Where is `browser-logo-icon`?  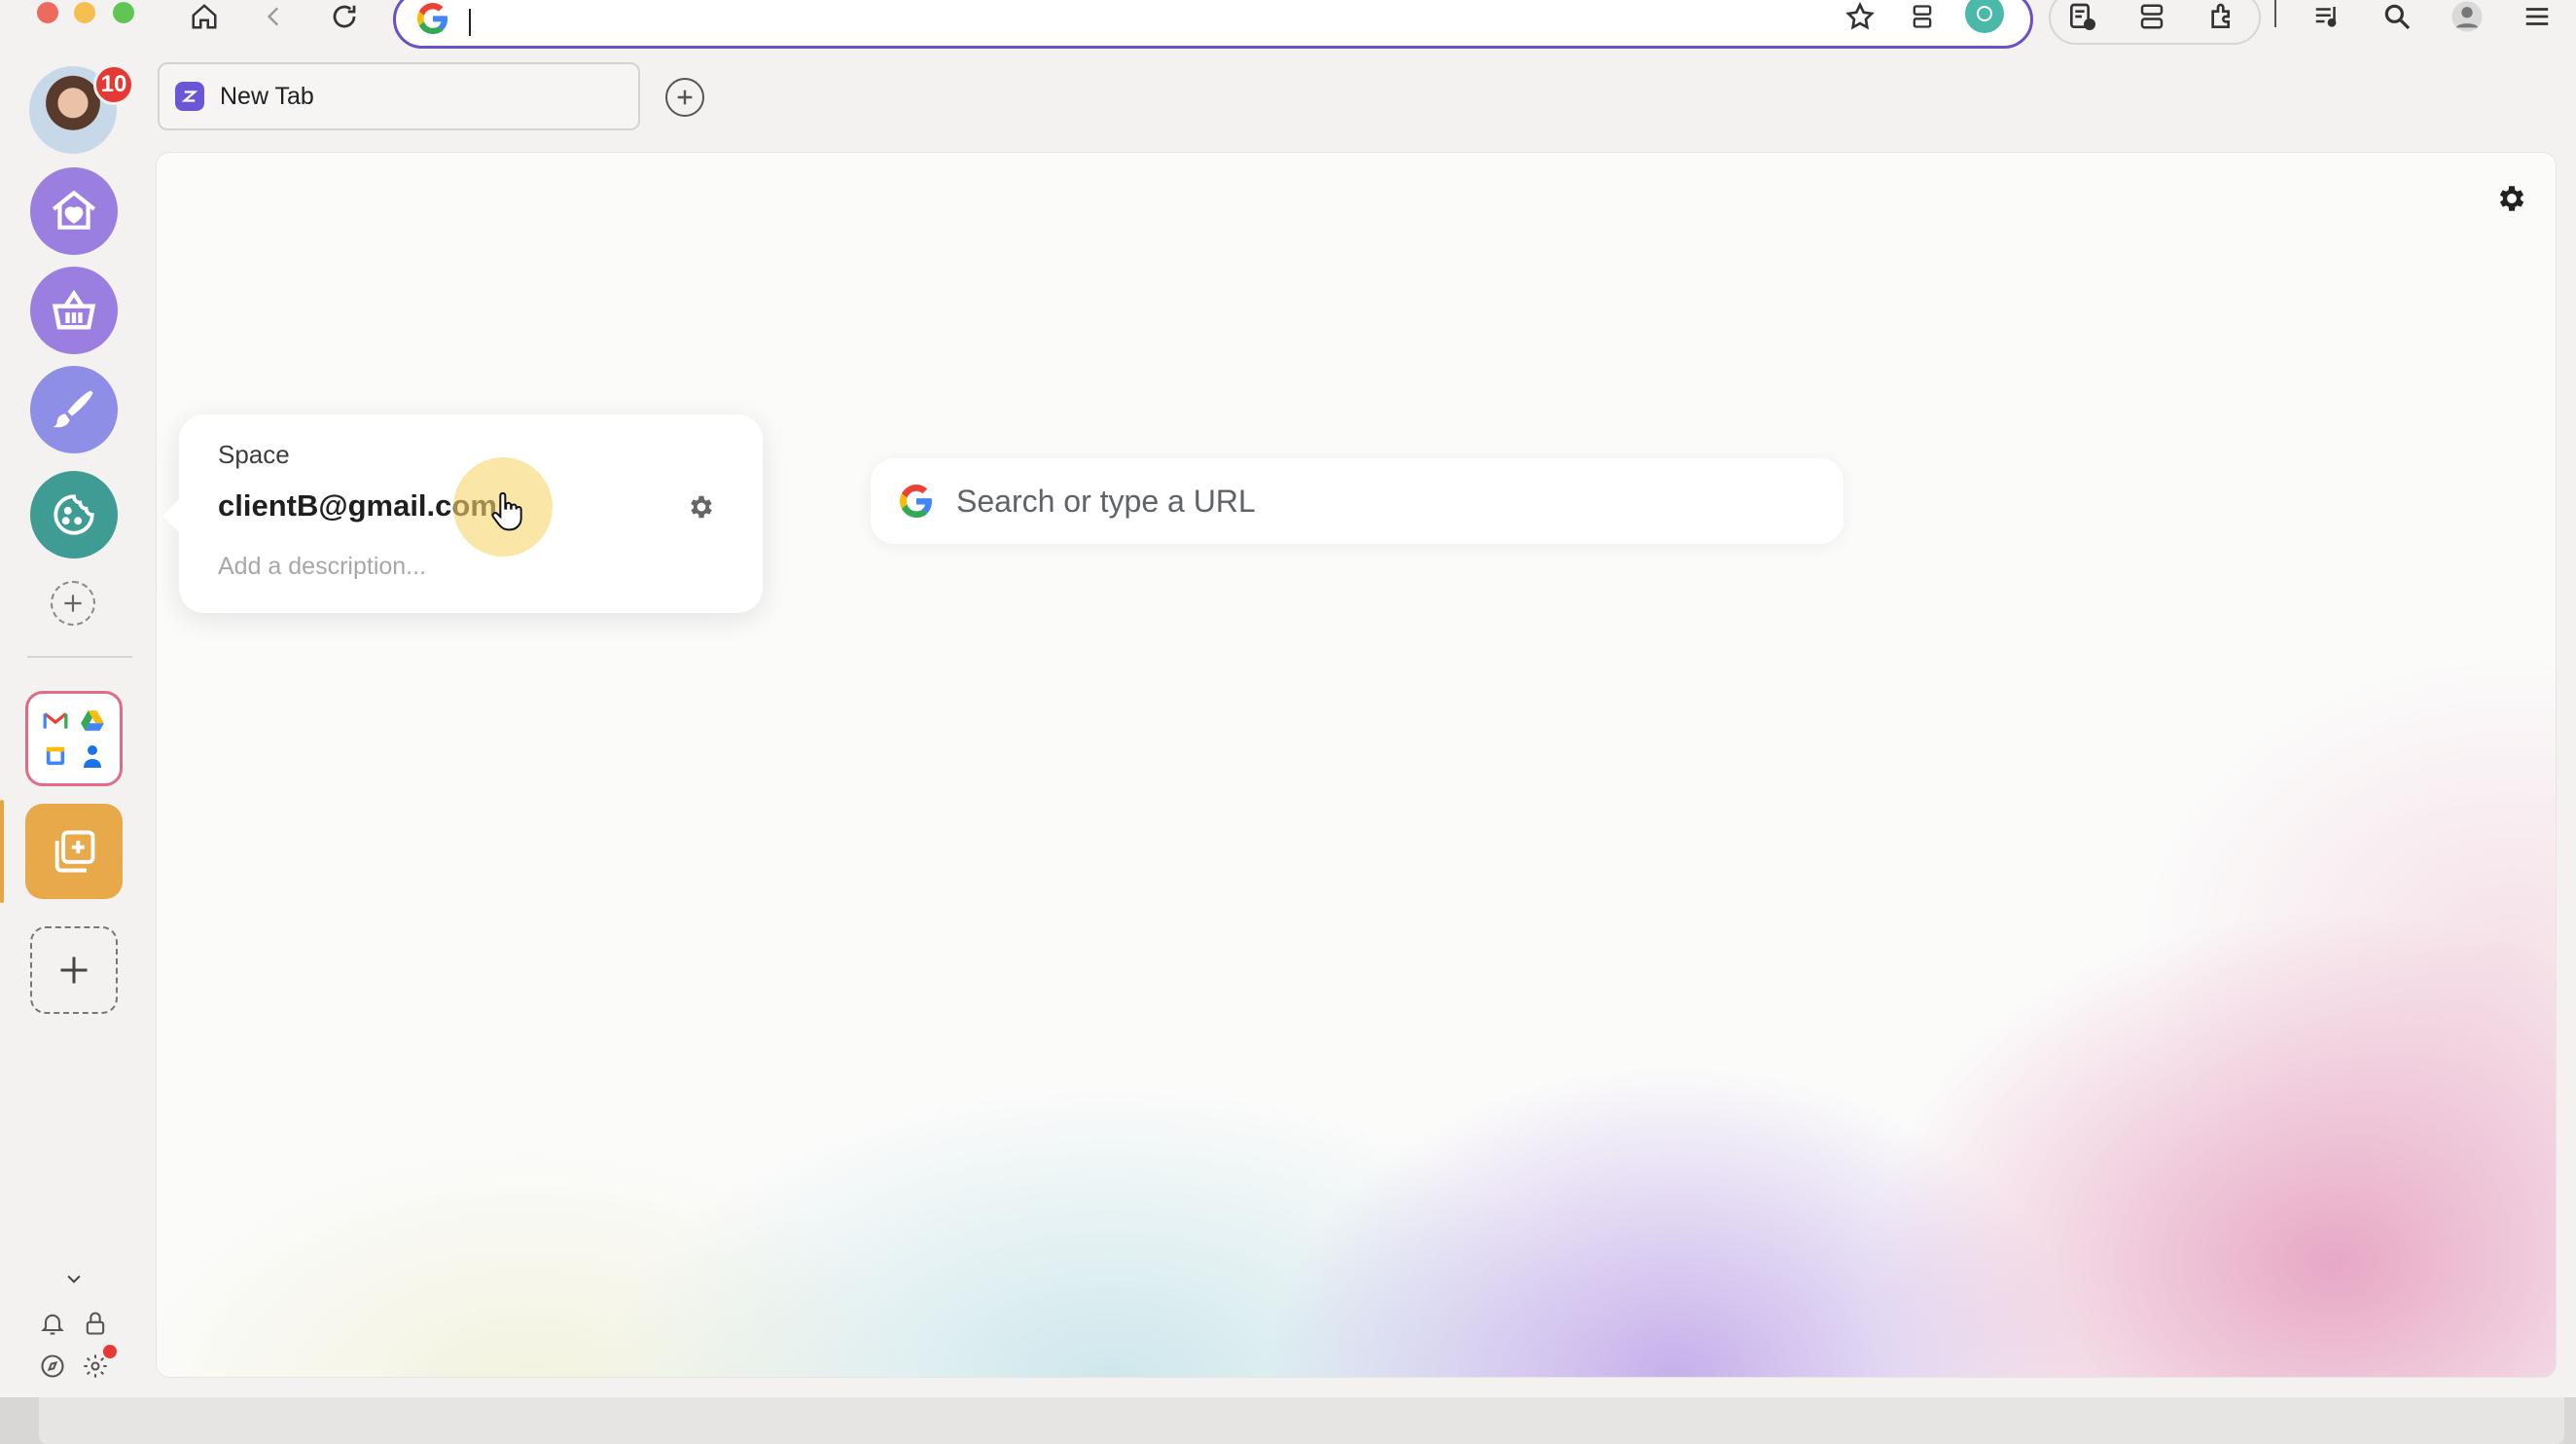 browser-logo-icon is located at coordinates (189, 96).